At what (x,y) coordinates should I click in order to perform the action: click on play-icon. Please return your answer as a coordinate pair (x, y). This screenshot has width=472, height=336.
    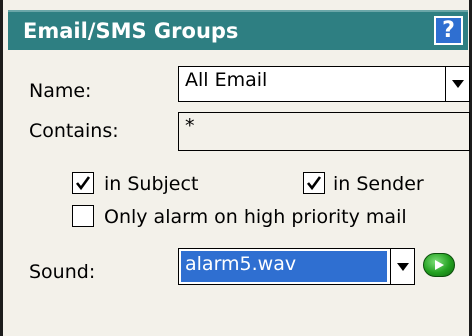
    Looking at the image, I should click on (439, 265).